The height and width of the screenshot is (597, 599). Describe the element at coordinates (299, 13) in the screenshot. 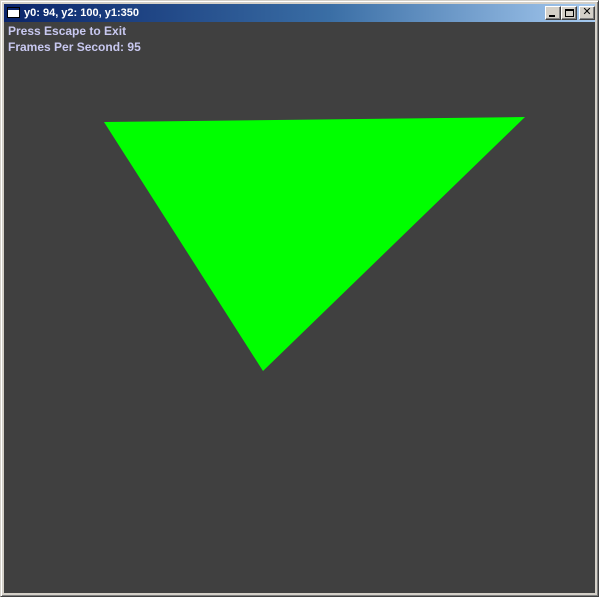

I see `title-bar: y0: 94, y2: 100, y1:350 ✕` at that location.